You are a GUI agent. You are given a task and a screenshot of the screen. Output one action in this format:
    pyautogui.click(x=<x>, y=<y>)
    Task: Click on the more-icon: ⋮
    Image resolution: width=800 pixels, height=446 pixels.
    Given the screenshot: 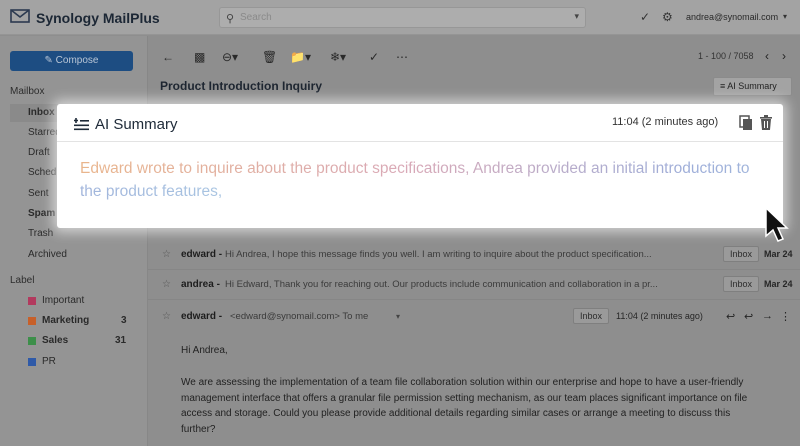 What is the action you would take?
    pyautogui.click(x=785, y=316)
    